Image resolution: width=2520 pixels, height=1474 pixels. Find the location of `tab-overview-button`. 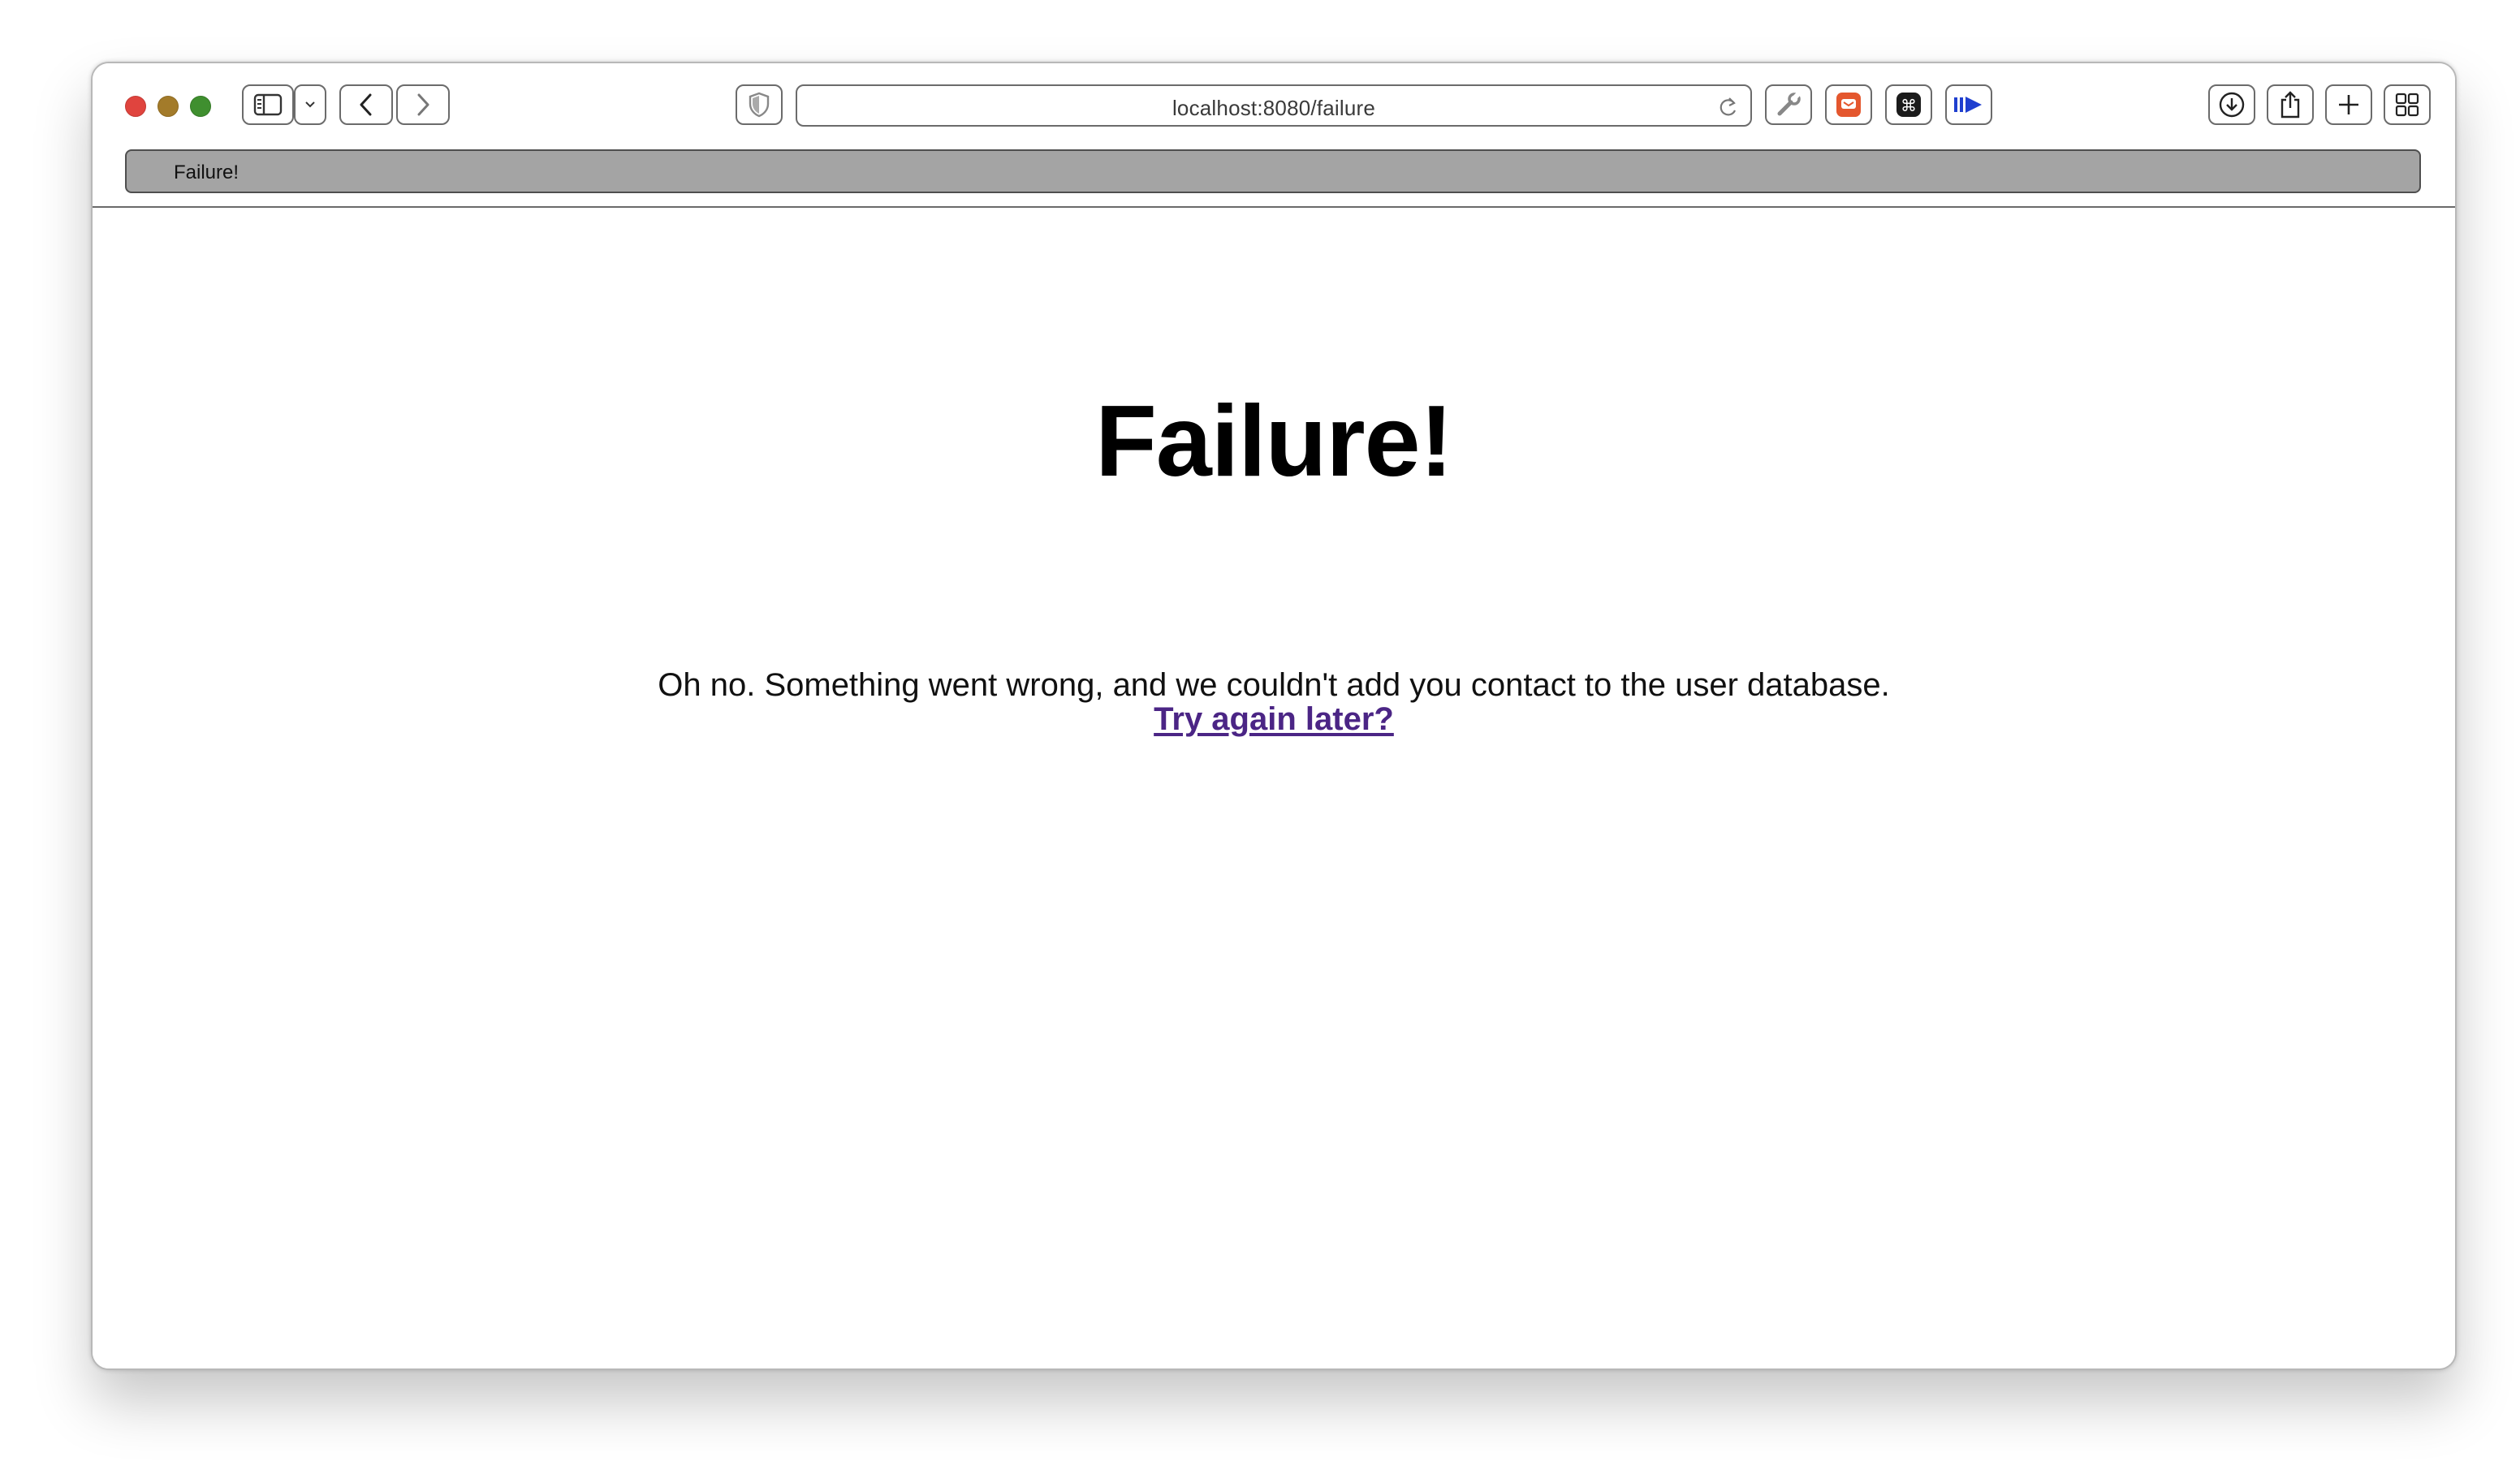

tab-overview-button is located at coordinates (2407, 104).